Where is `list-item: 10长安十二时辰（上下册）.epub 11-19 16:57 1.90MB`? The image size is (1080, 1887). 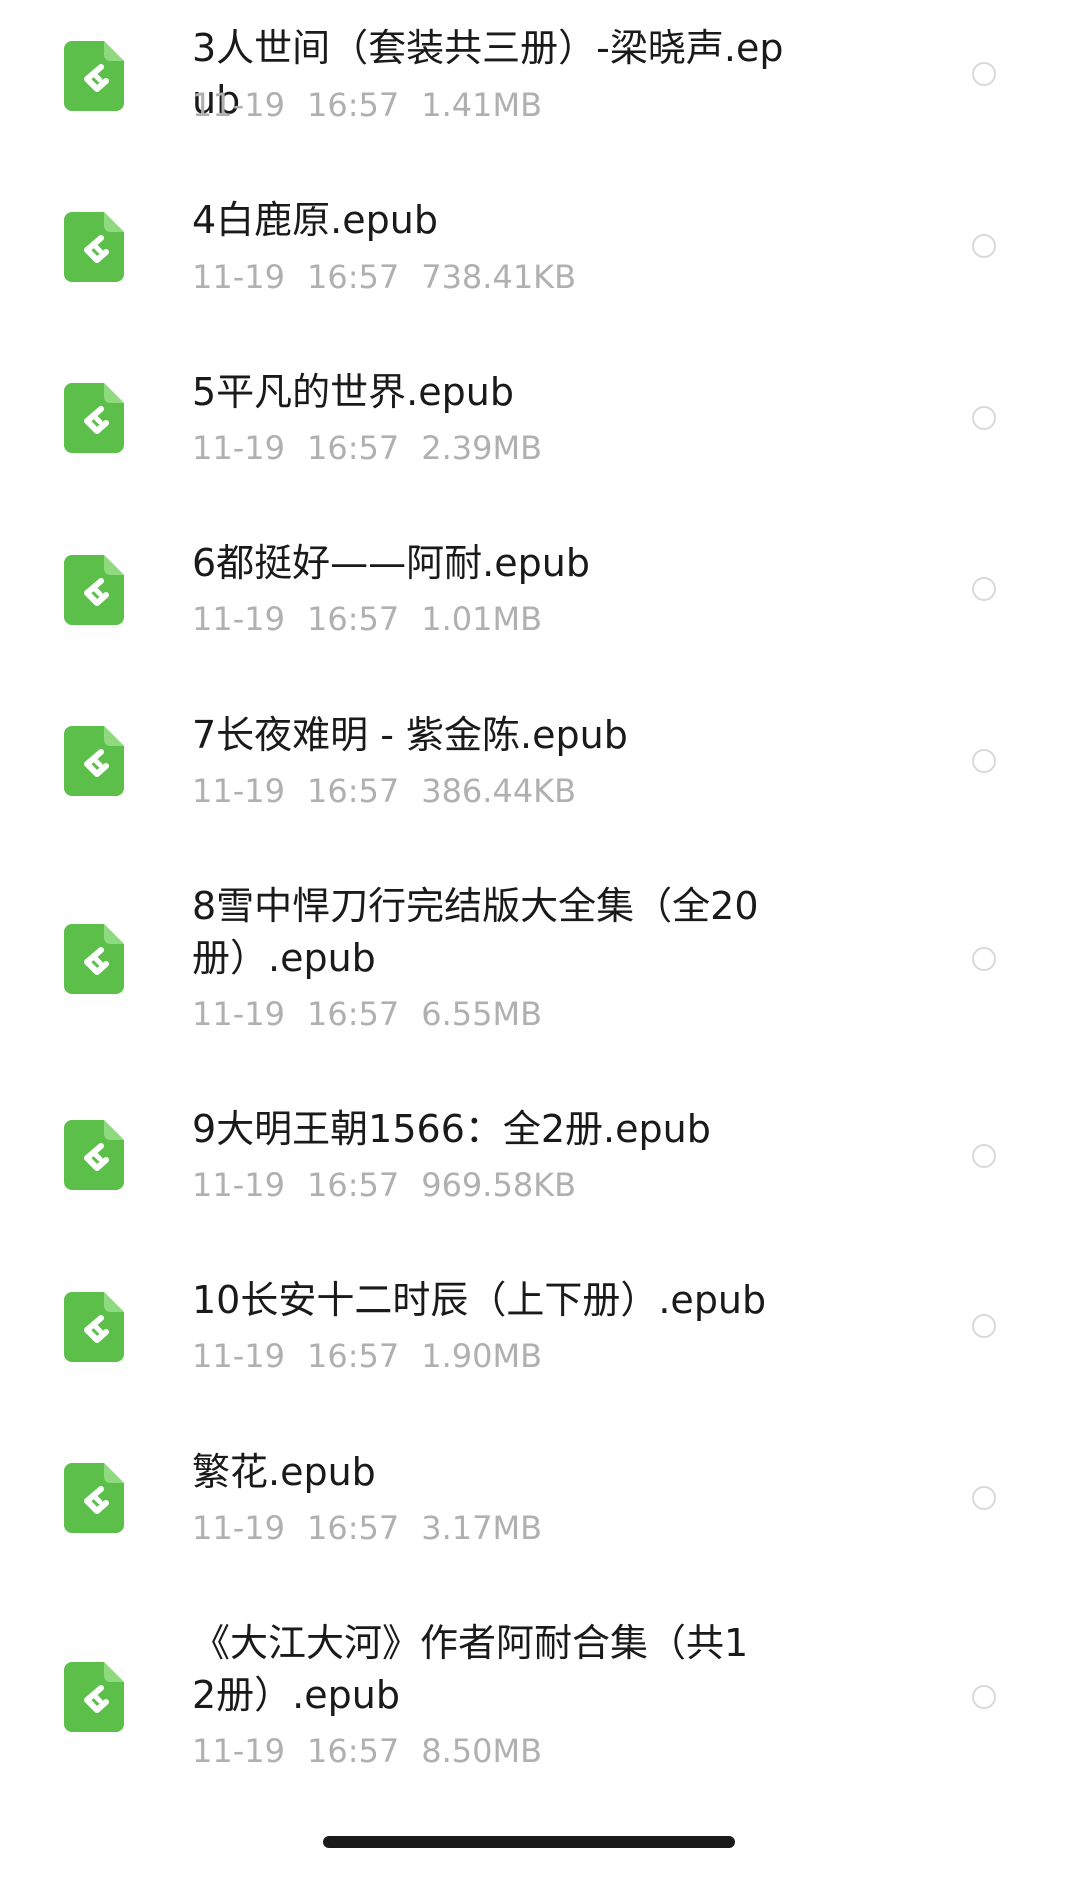 list-item: 10长安十二时辰（上下册）.epub 11-19 16:57 1.90MB is located at coordinates (540, 1316).